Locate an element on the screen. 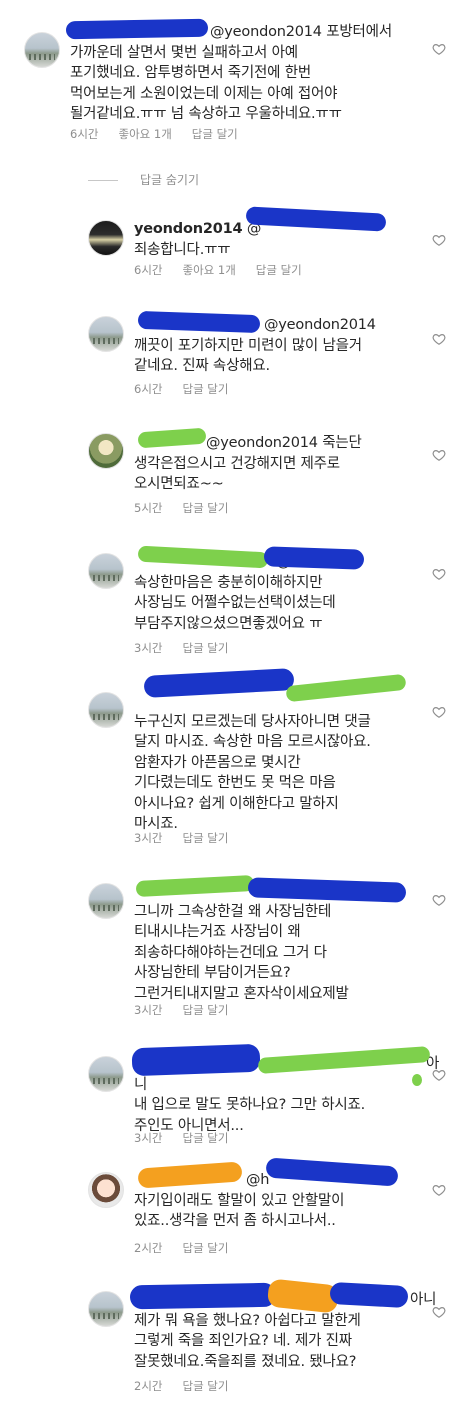 Image resolution: width=474 pixels, height=1407 pixels. comment-meta: 5시간 답글 달기 is located at coordinates (191, 508).